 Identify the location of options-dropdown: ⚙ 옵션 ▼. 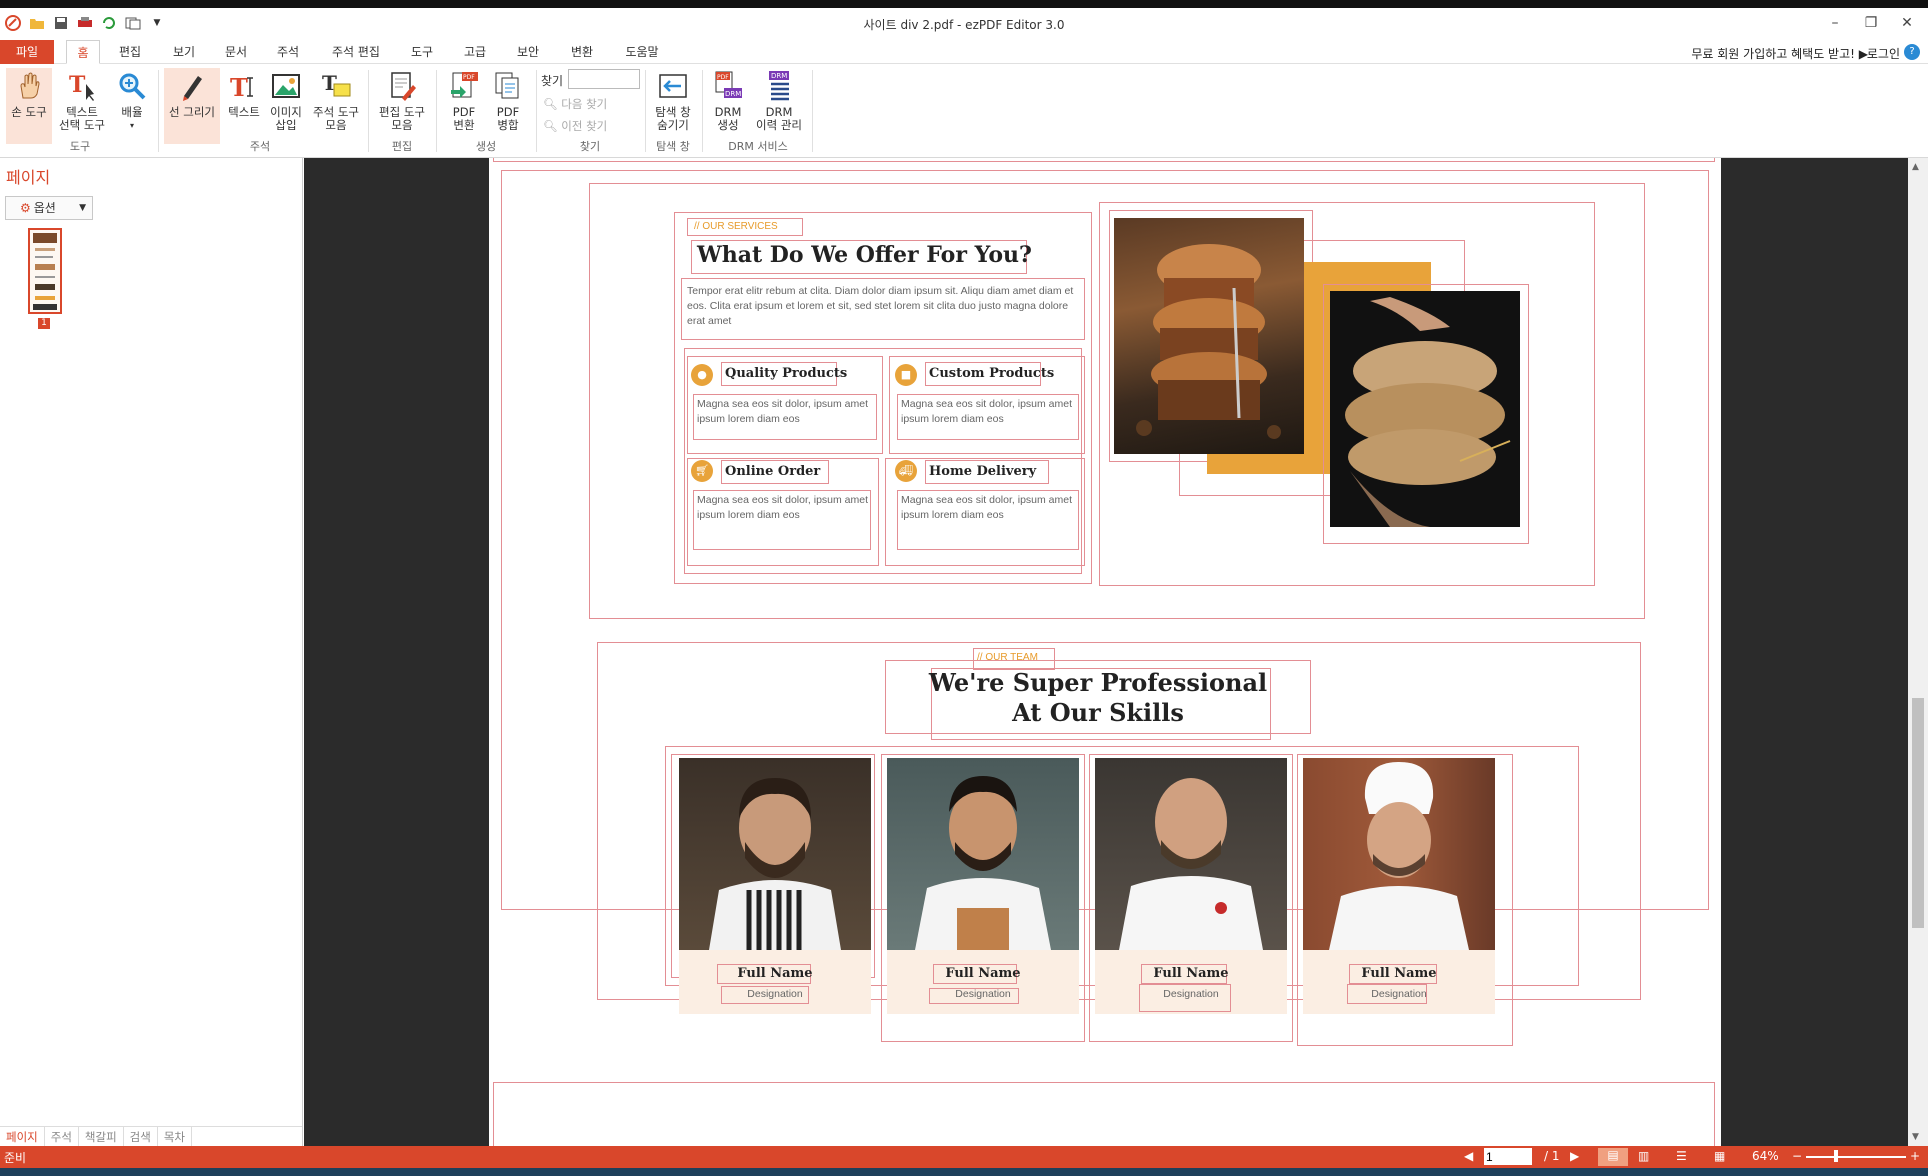
(49, 208).